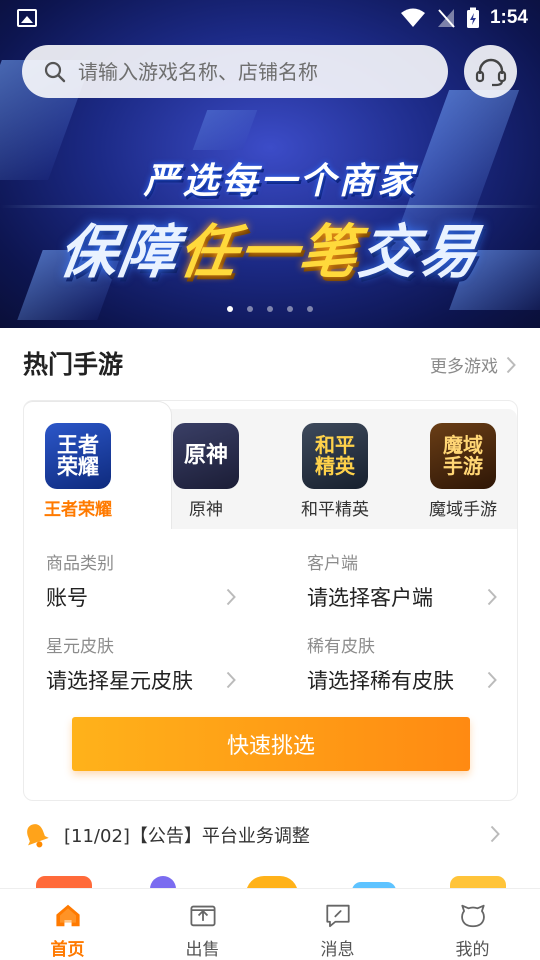 This screenshot has height=960, width=540. What do you see at coordinates (187, 836) in the screenshot?
I see `announcement-text: [11/02]【公告】平台业务调整` at bounding box center [187, 836].